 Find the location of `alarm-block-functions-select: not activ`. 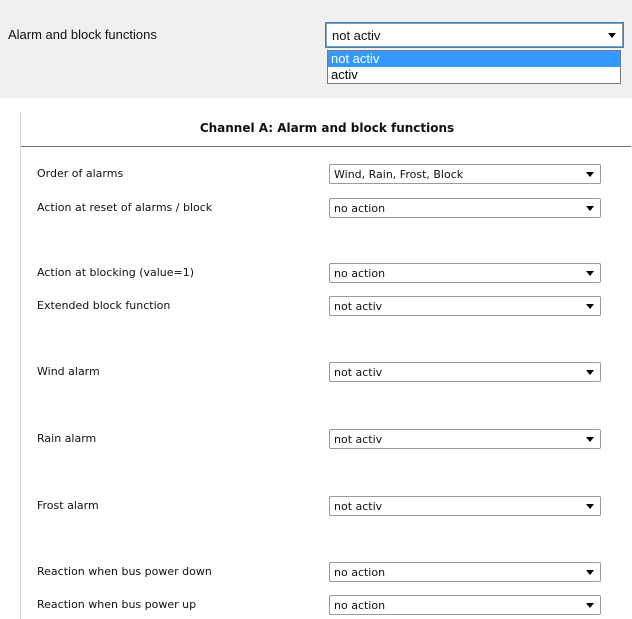

alarm-block-functions-select: not activ is located at coordinates (474, 35).